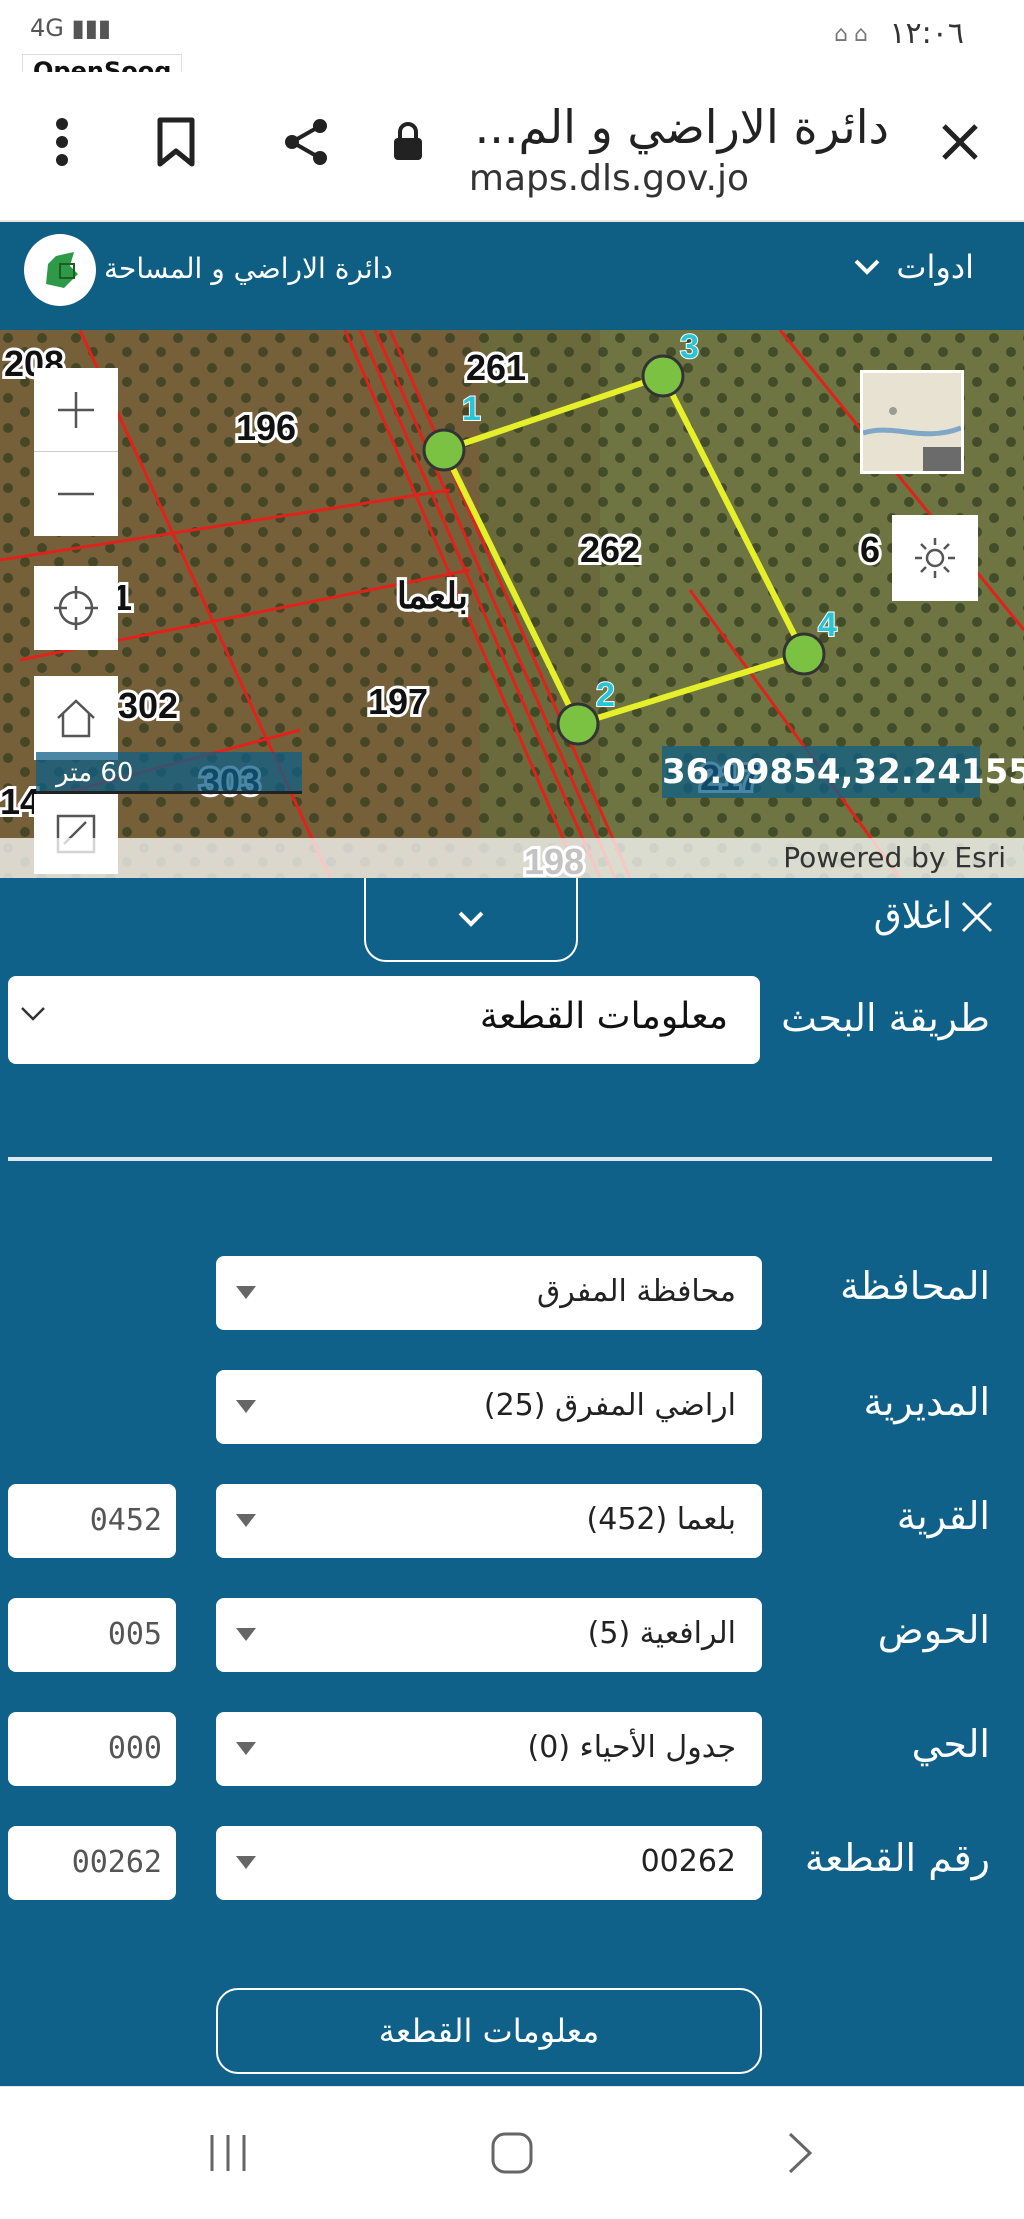  I want to click on recents-button, so click(228, 2153).